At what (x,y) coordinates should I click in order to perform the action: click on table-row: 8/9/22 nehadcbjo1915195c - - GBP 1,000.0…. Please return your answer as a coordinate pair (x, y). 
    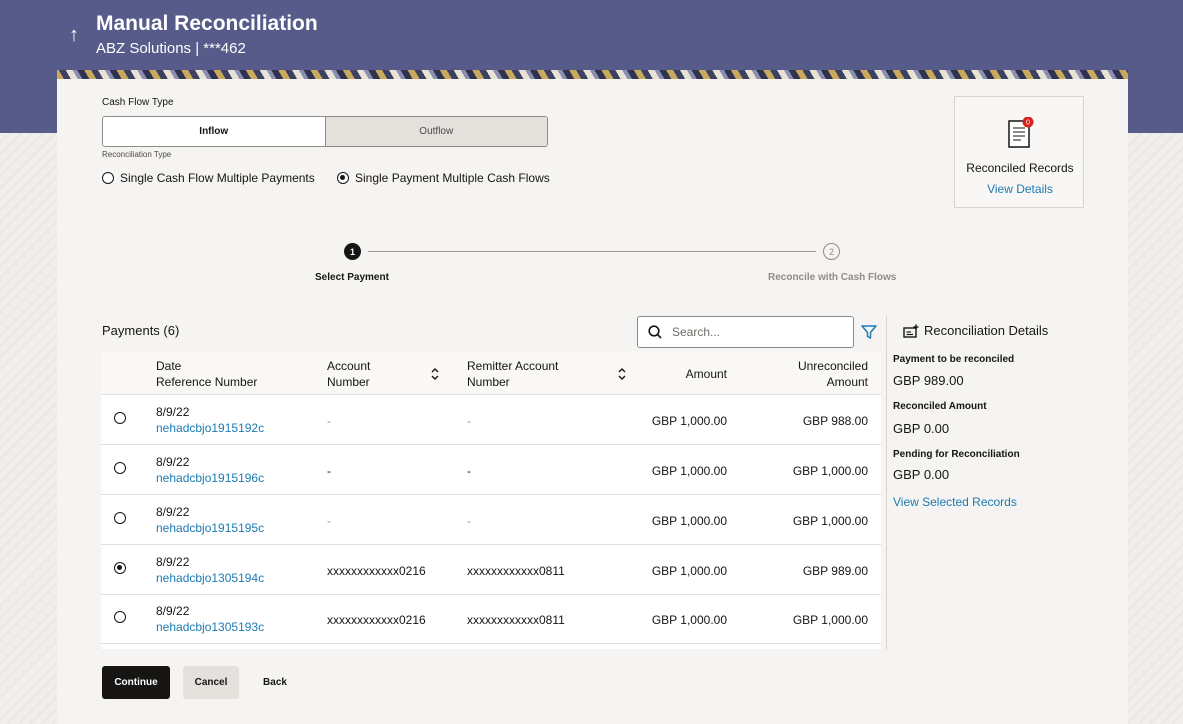
    Looking at the image, I should click on (491, 520).